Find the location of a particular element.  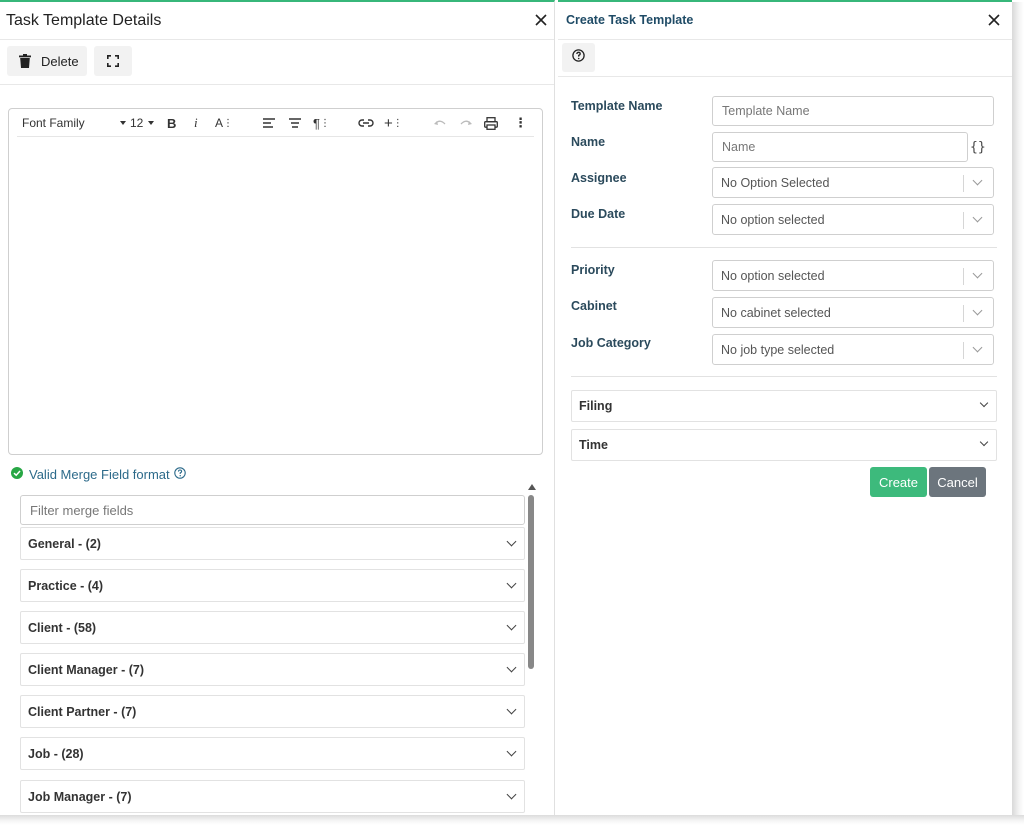

font-size-select: 12 is located at coordinates (142, 123).